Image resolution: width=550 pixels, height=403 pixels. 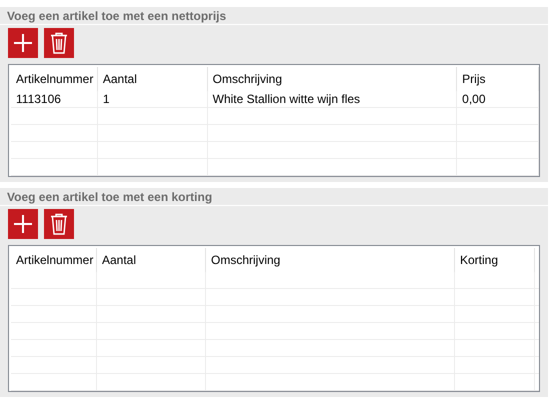 I want to click on table-cell: White Stallion witte wijn fles, so click(x=333, y=99).